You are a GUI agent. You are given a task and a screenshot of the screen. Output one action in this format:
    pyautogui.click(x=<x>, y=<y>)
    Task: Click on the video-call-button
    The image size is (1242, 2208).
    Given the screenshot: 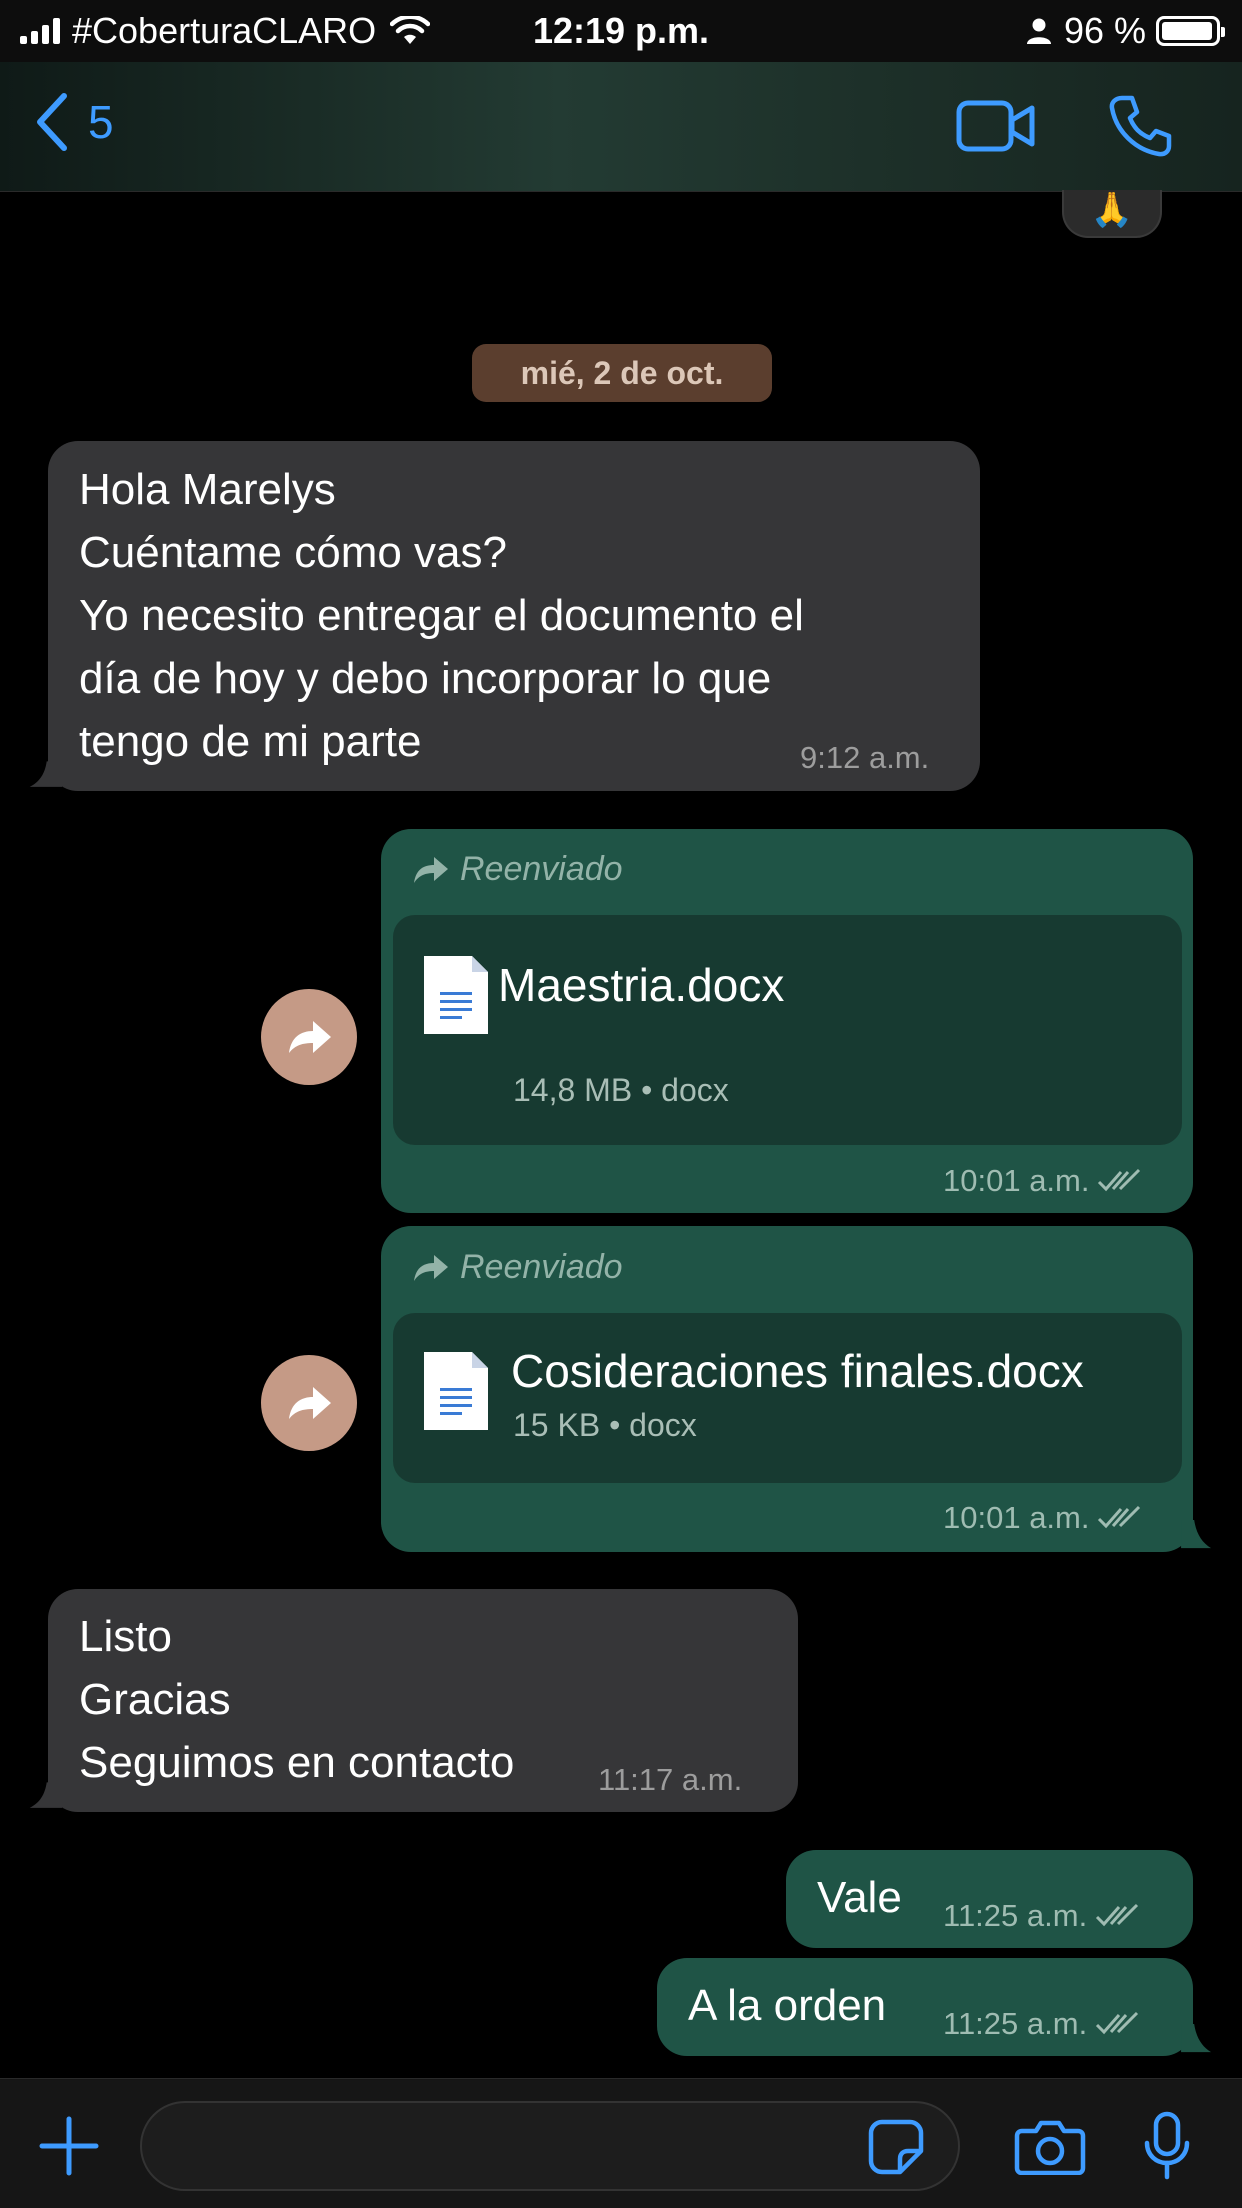 What is the action you would take?
    pyautogui.click(x=996, y=128)
    